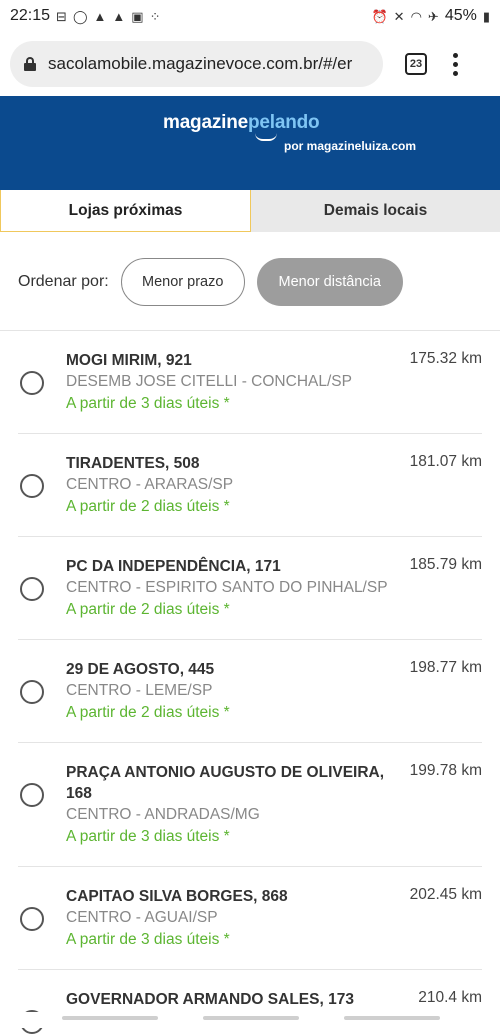  What do you see at coordinates (155, 16) in the screenshot?
I see `apps-icon: ⁘` at bounding box center [155, 16].